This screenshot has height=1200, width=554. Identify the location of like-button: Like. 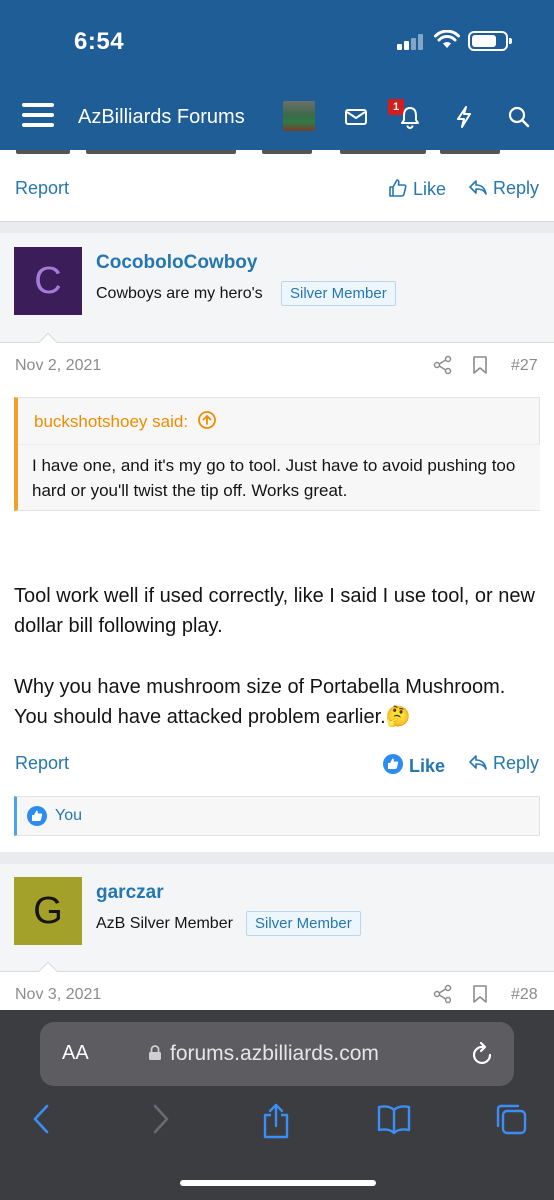
(417, 189).